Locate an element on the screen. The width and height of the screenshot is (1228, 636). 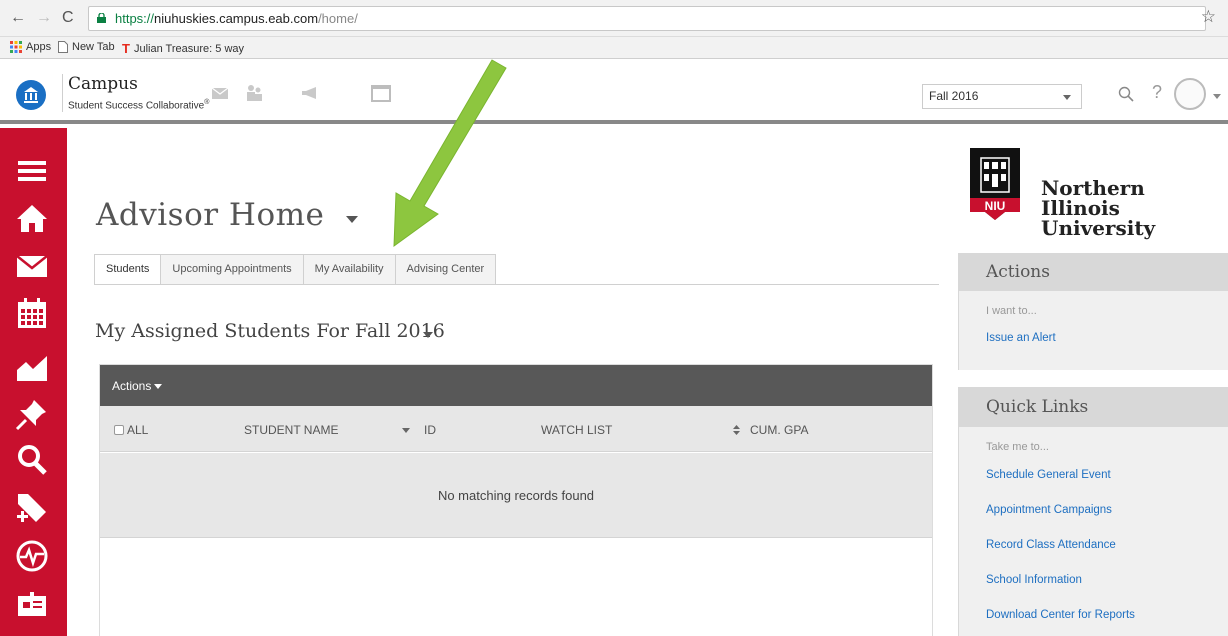
tab-my-availability: My Availability is located at coordinates (349, 269).